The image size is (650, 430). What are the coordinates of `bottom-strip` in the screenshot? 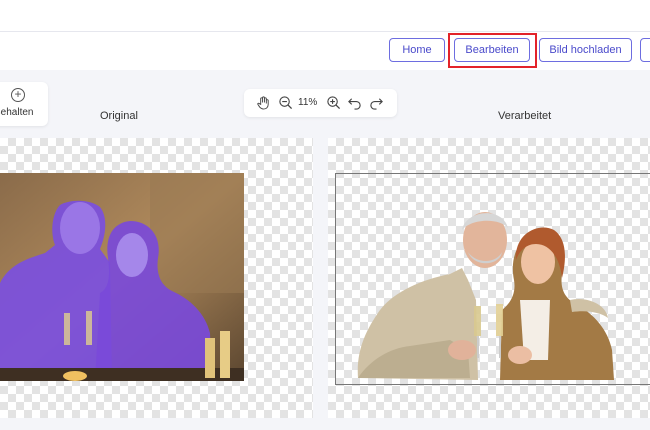 It's located at (325, 424).